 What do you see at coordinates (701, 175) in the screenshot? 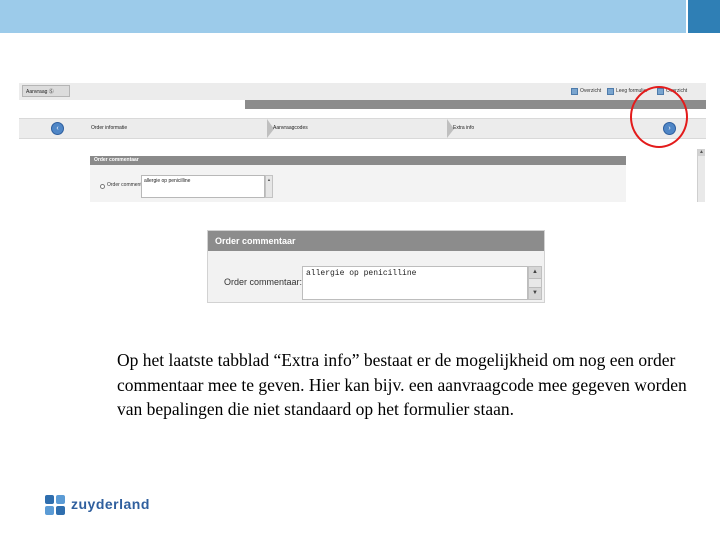
I see `page-scrollbar: ▲` at bounding box center [701, 175].